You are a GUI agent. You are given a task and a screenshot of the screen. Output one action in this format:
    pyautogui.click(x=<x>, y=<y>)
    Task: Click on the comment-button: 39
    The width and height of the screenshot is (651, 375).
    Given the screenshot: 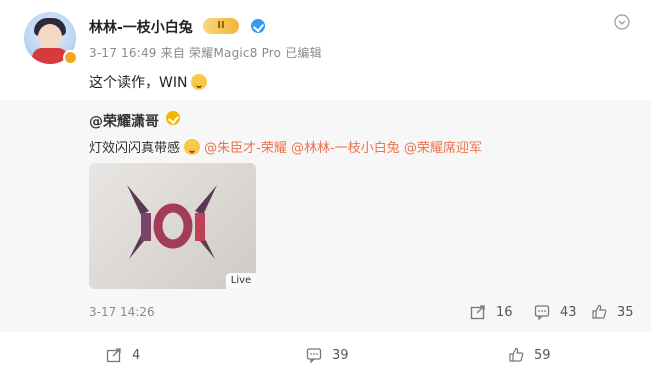 What is the action you would take?
    pyautogui.click(x=327, y=355)
    